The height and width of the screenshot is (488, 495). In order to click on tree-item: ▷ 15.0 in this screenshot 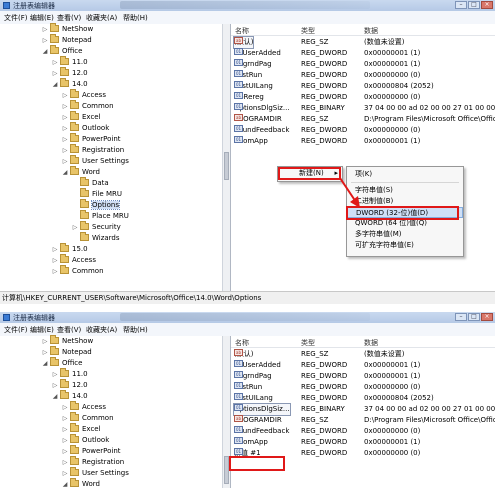, I will do `click(70, 249)`.